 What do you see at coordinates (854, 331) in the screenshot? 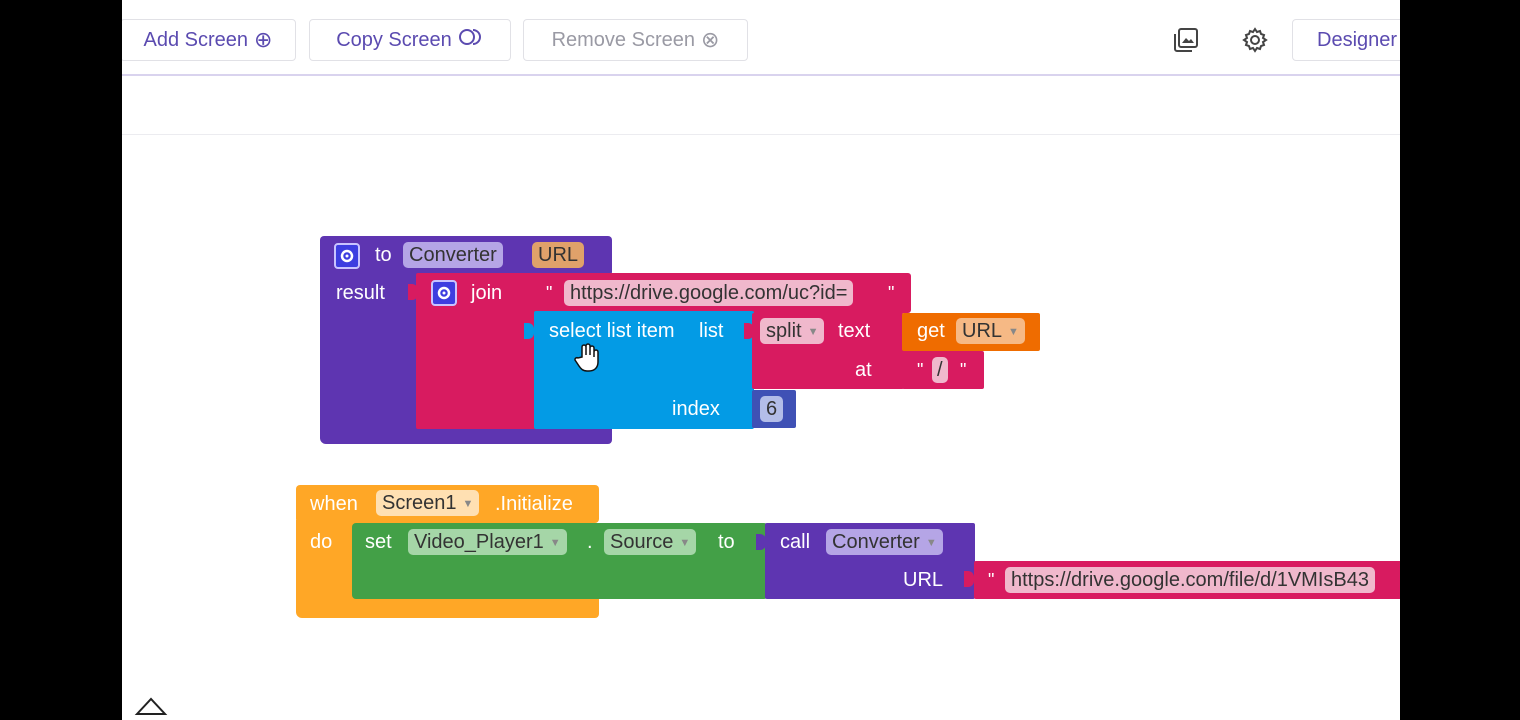
I see `text-label: text` at bounding box center [854, 331].